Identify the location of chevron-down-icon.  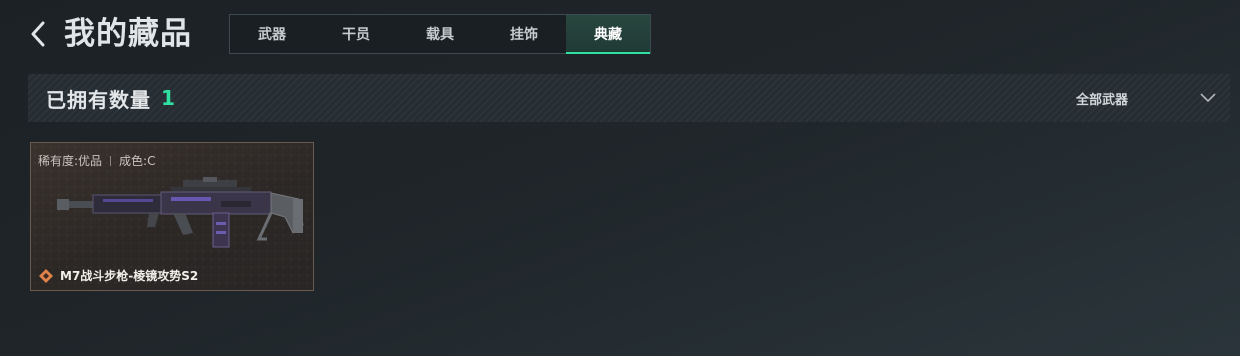
(1208, 98).